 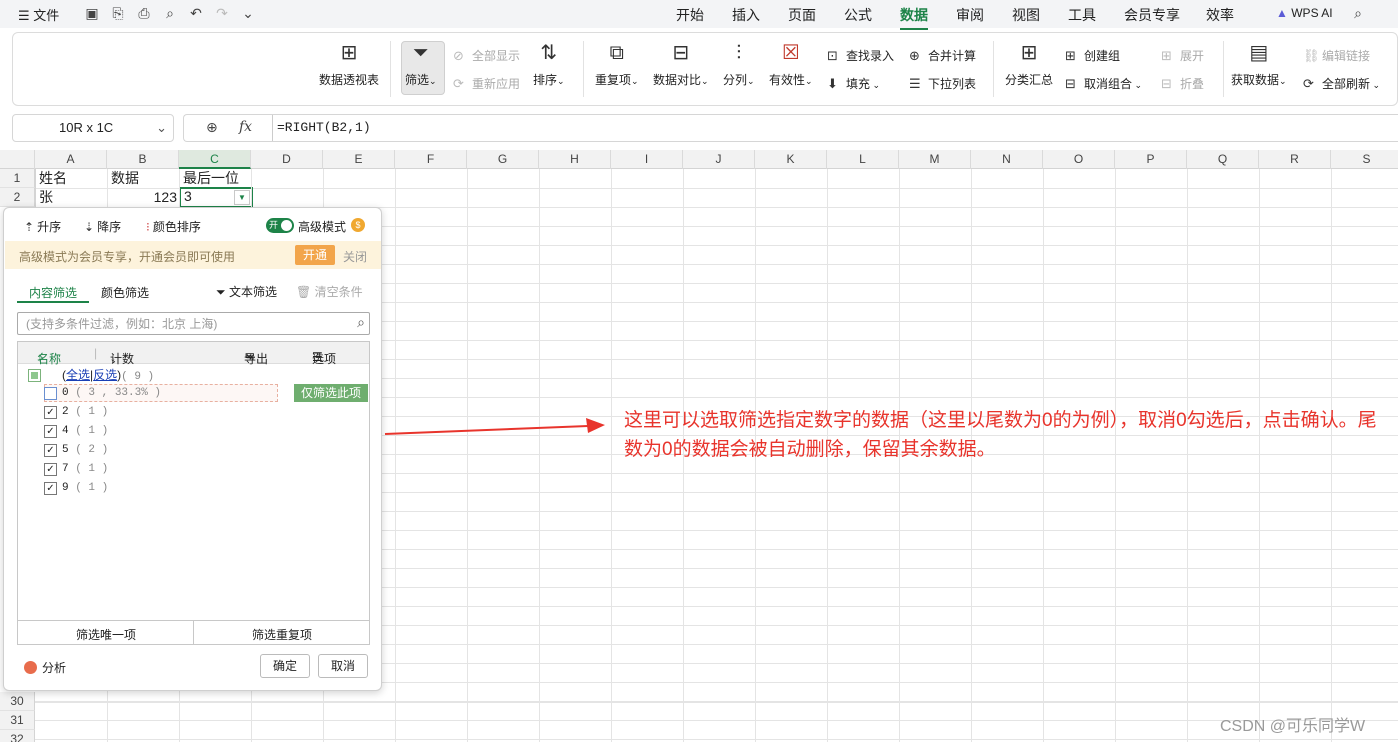 What do you see at coordinates (935, 159) in the screenshot?
I see `column-header-m: M` at bounding box center [935, 159].